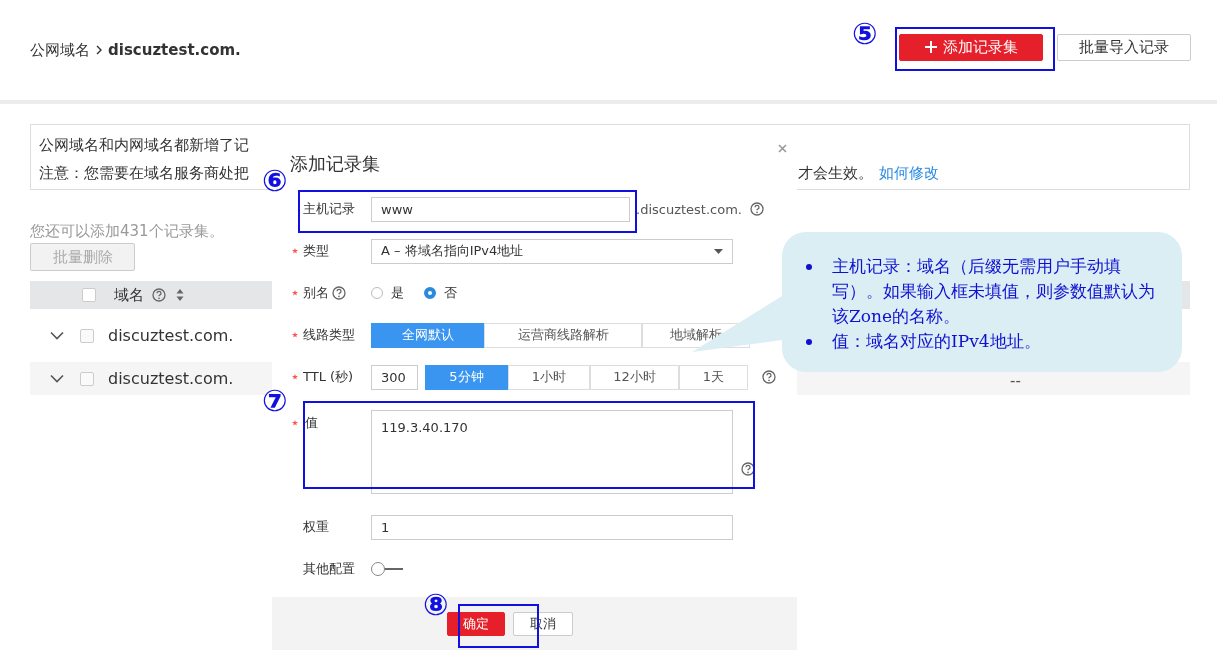 The width and height of the screenshot is (1217, 650). Describe the element at coordinates (835, 173) in the screenshot. I see `notice-text: 才会生效。` at that location.